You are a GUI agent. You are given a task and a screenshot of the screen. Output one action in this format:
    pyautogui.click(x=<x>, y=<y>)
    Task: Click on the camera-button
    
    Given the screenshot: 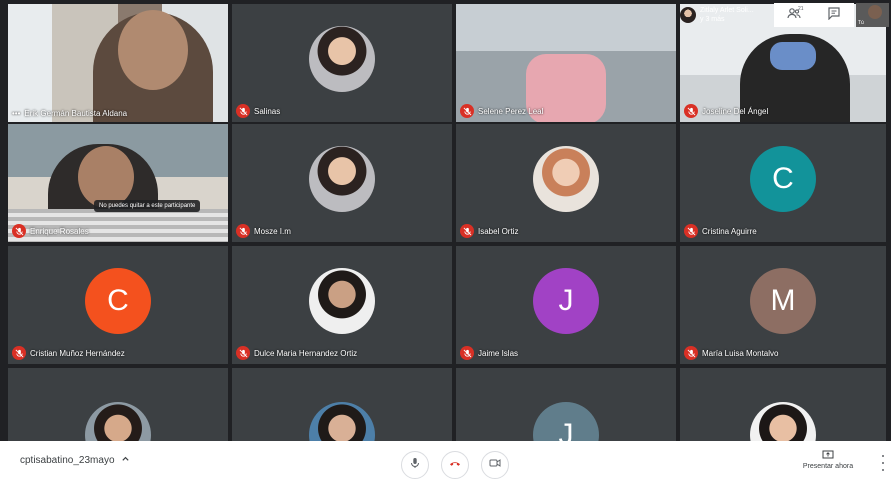 What is the action you would take?
    pyautogui.click(x=495, y=465)
    